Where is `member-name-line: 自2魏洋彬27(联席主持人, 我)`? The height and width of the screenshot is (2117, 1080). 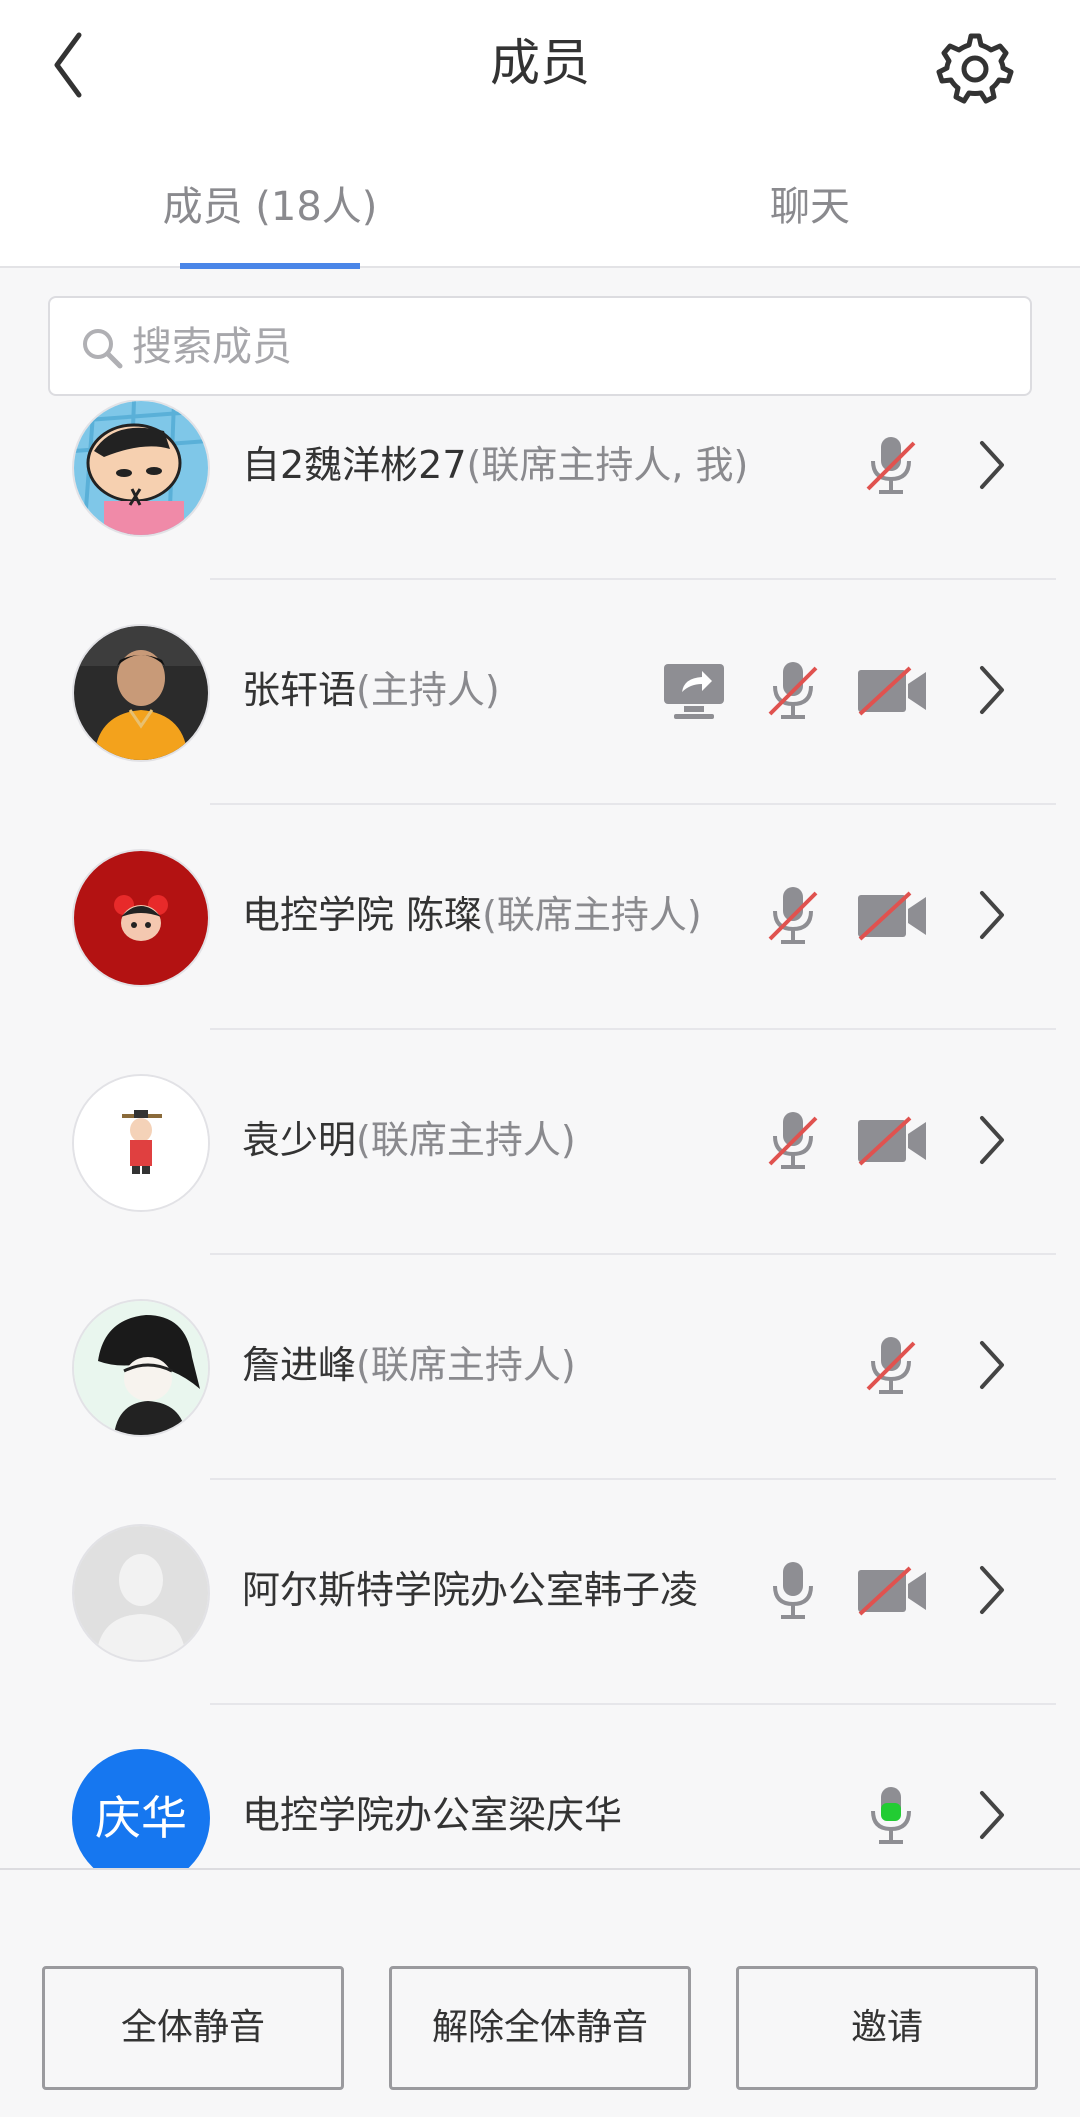
member-name-line: 自2魏洋彬27(联席主持人, 我) is located at coordinates (495, 465).